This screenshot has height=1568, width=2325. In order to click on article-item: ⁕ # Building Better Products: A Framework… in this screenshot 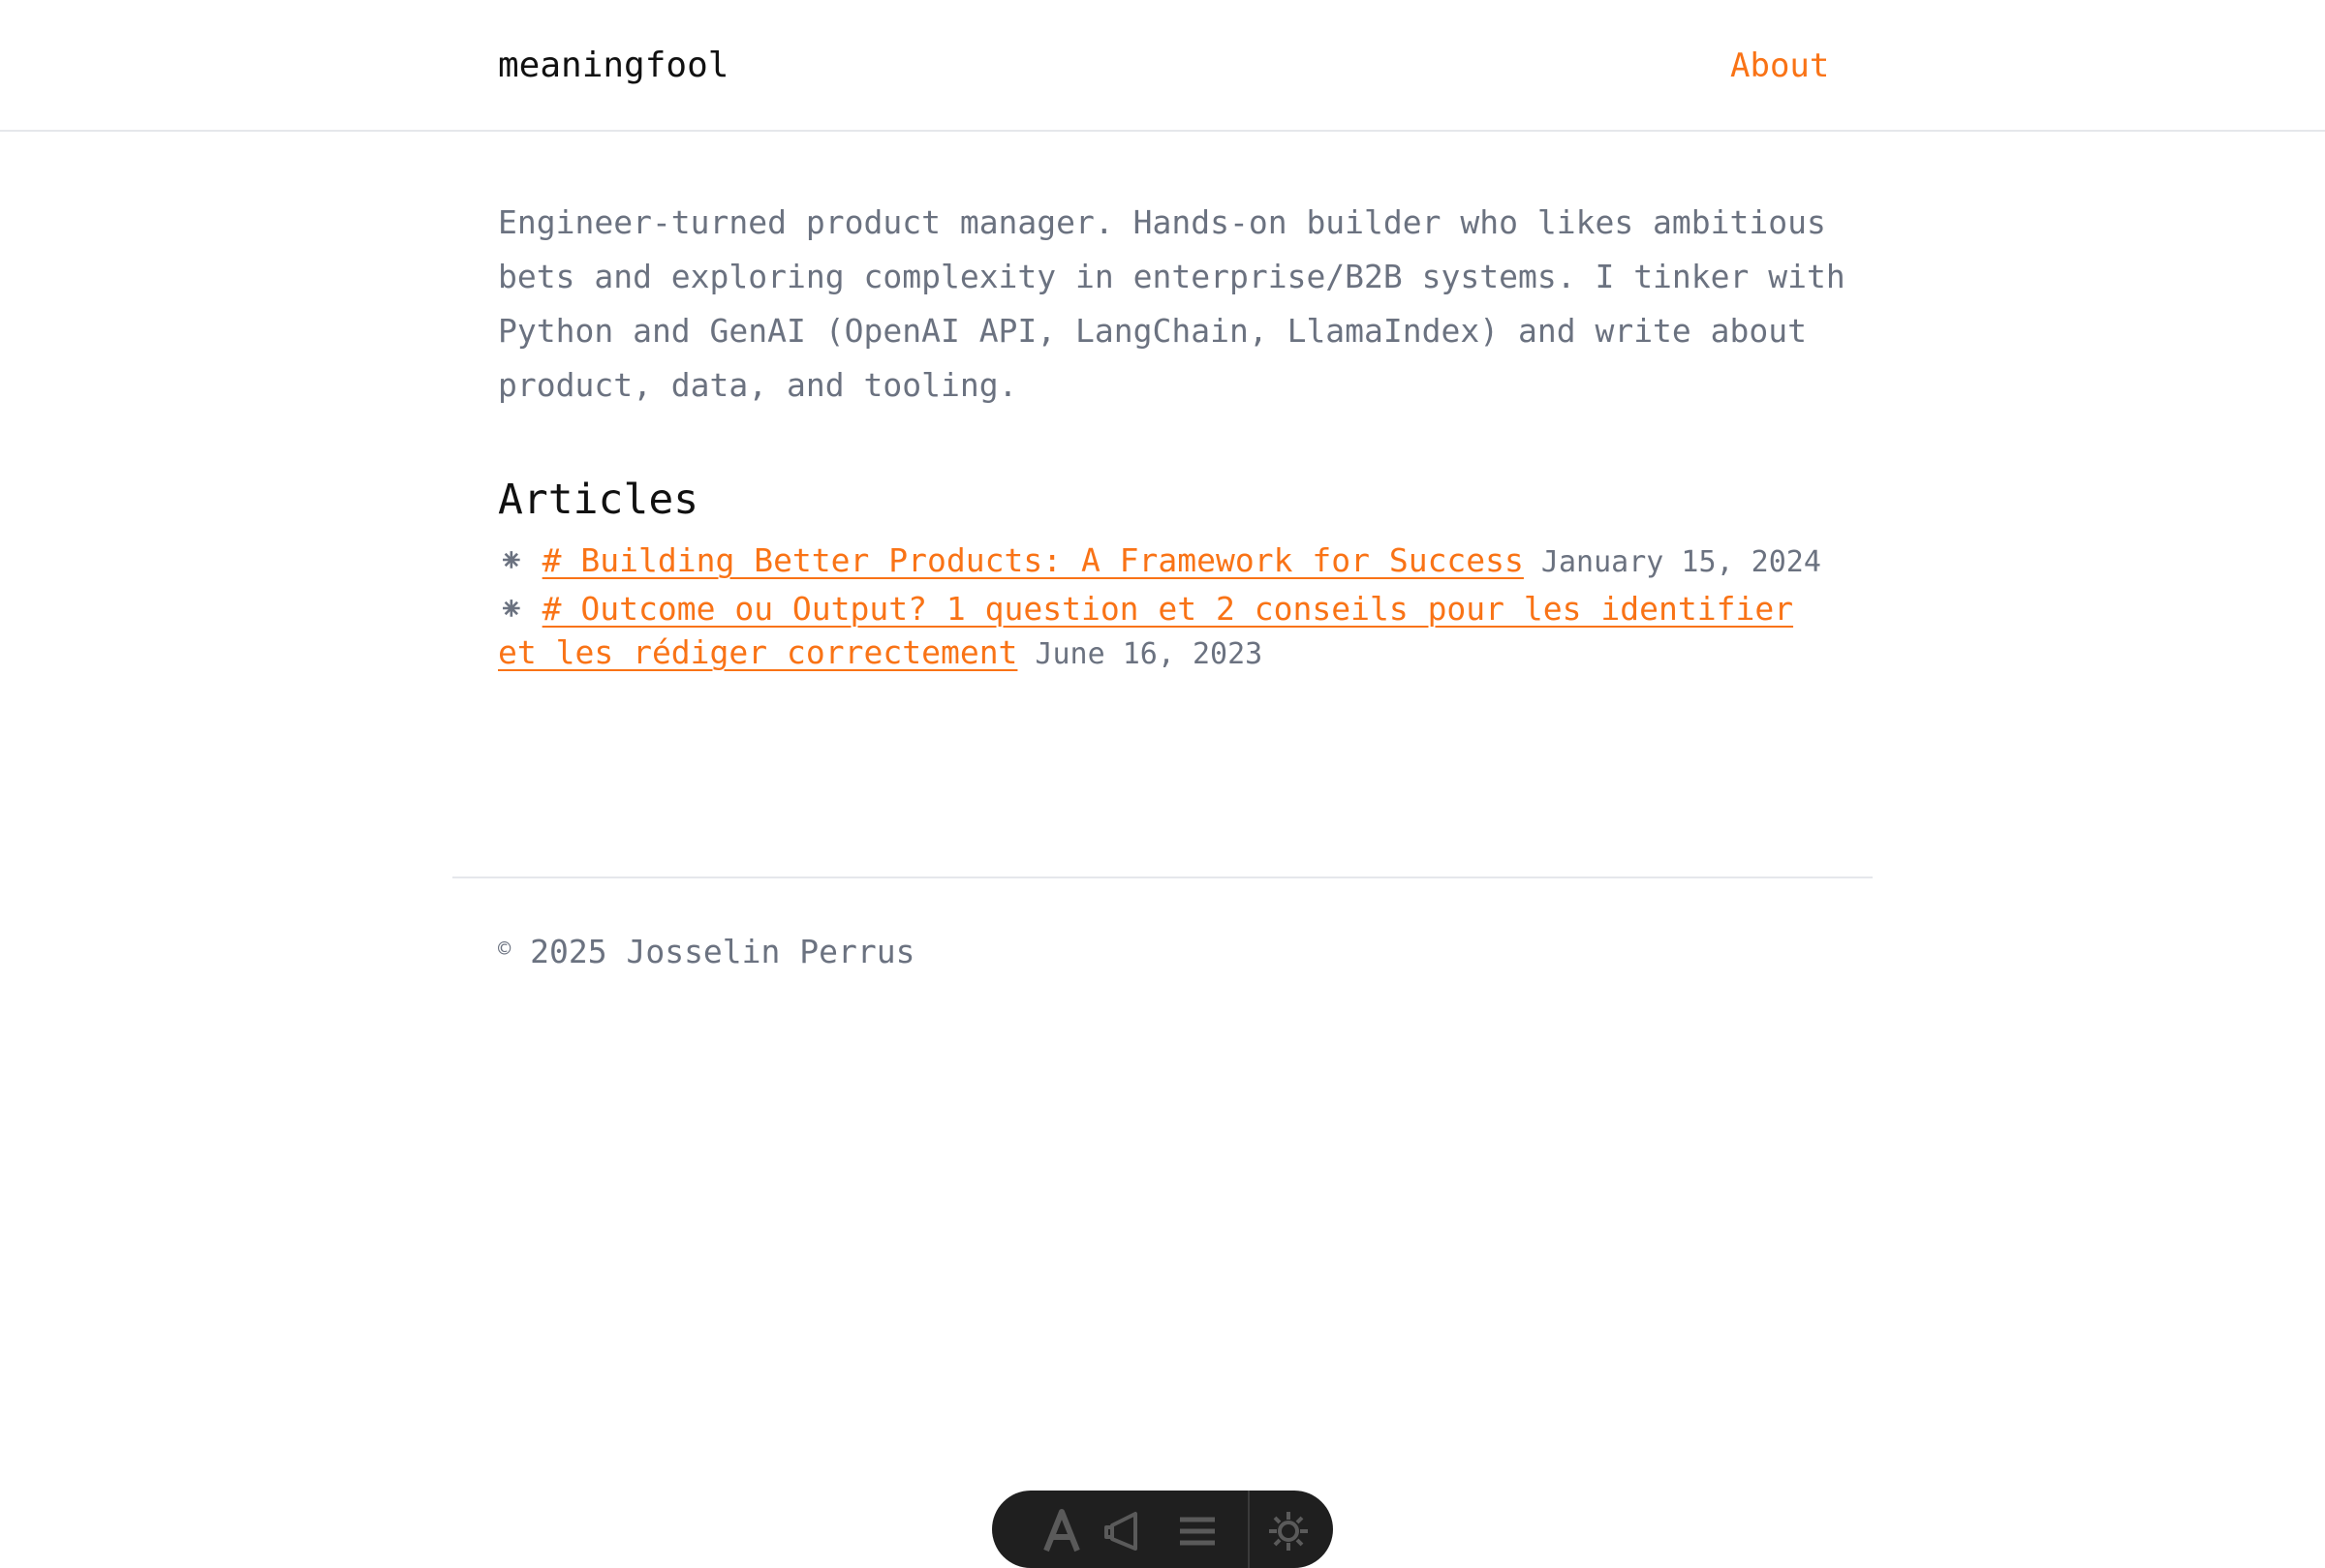, I will do `click(1164, 561)`.